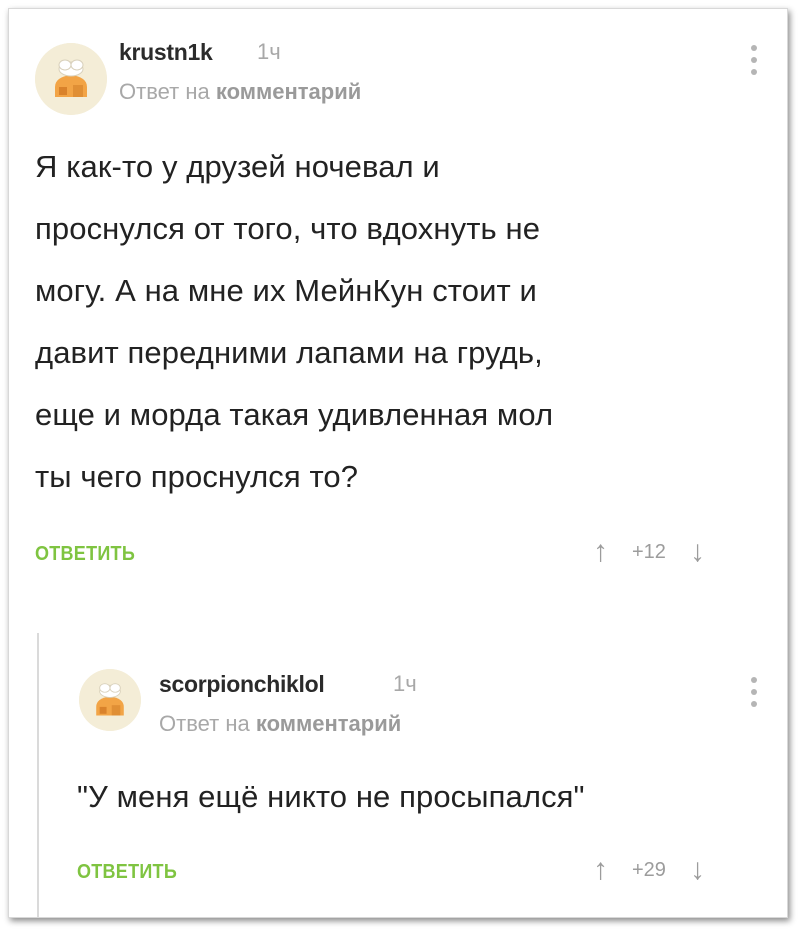 The height and width of the screenshot is (932, 800). I want to click on reply-button: ОТВЕТИТЬ, so click(85, 554).